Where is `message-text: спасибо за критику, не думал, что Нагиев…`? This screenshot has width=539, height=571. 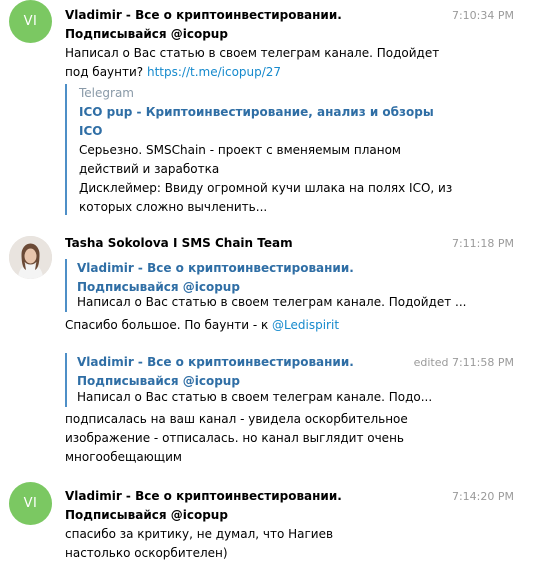 message-text: спасибо за критику, не думал, что Нагиев… is located at coordinates (199, 543).